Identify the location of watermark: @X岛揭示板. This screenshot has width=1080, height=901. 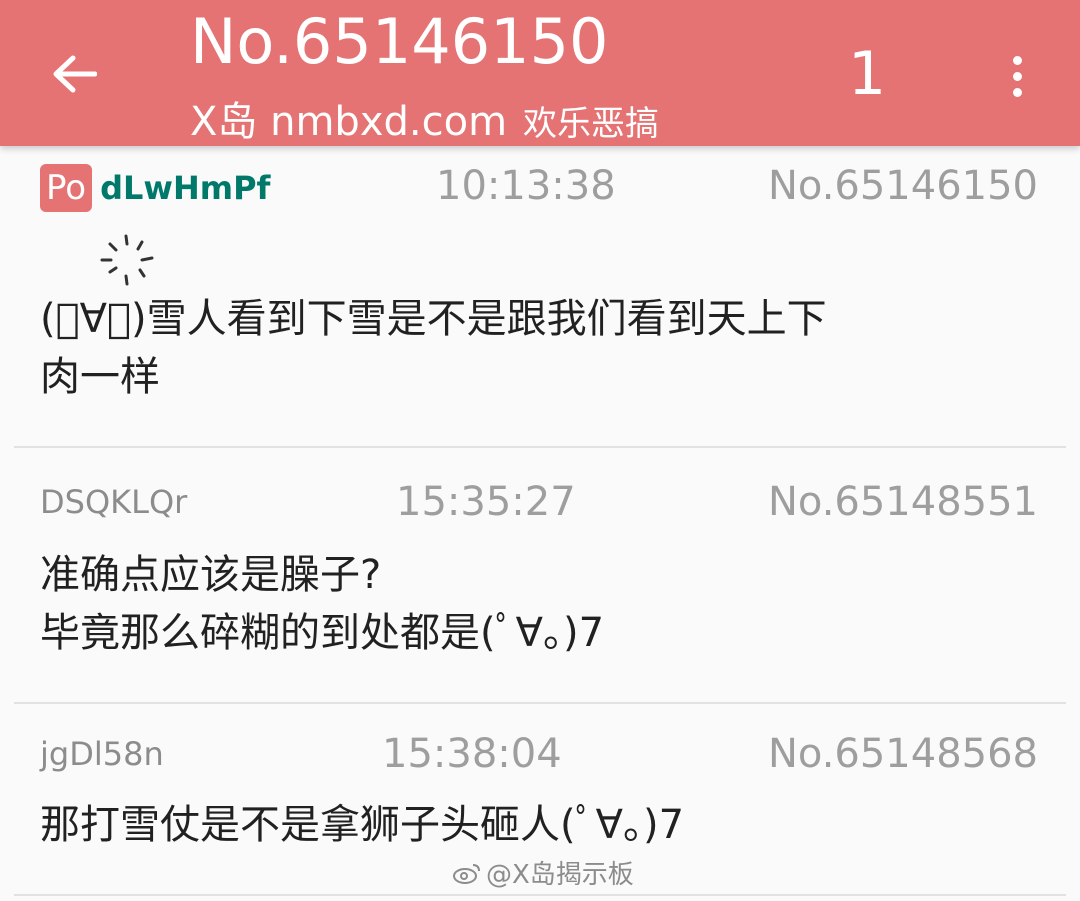
(543, 872).